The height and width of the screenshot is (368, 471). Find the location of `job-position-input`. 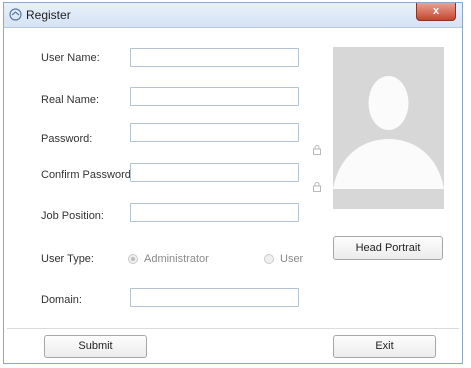

job-position-input is located at coordinates (214, 212).